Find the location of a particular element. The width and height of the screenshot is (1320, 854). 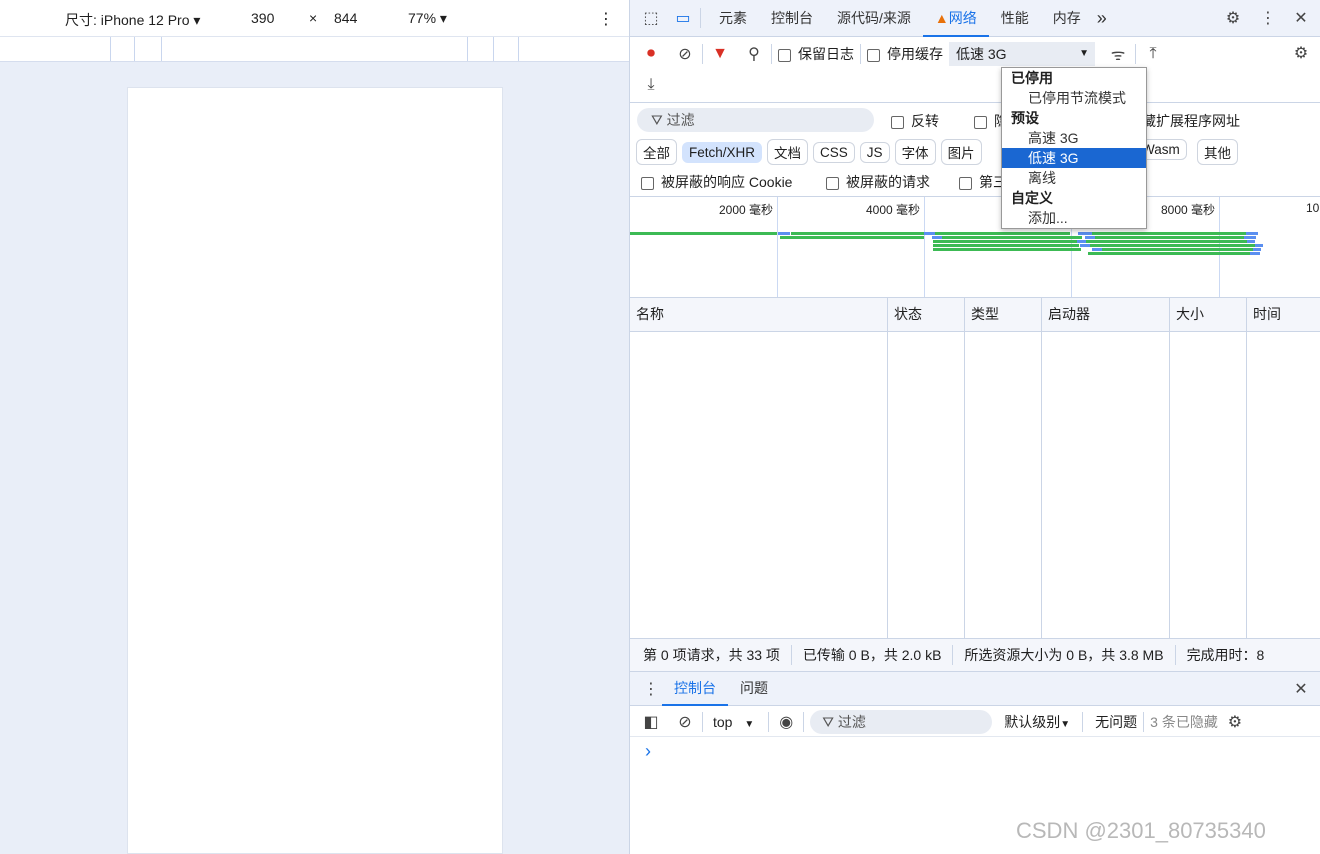

column-type: 类型 is located at coordinates (1003, 315).